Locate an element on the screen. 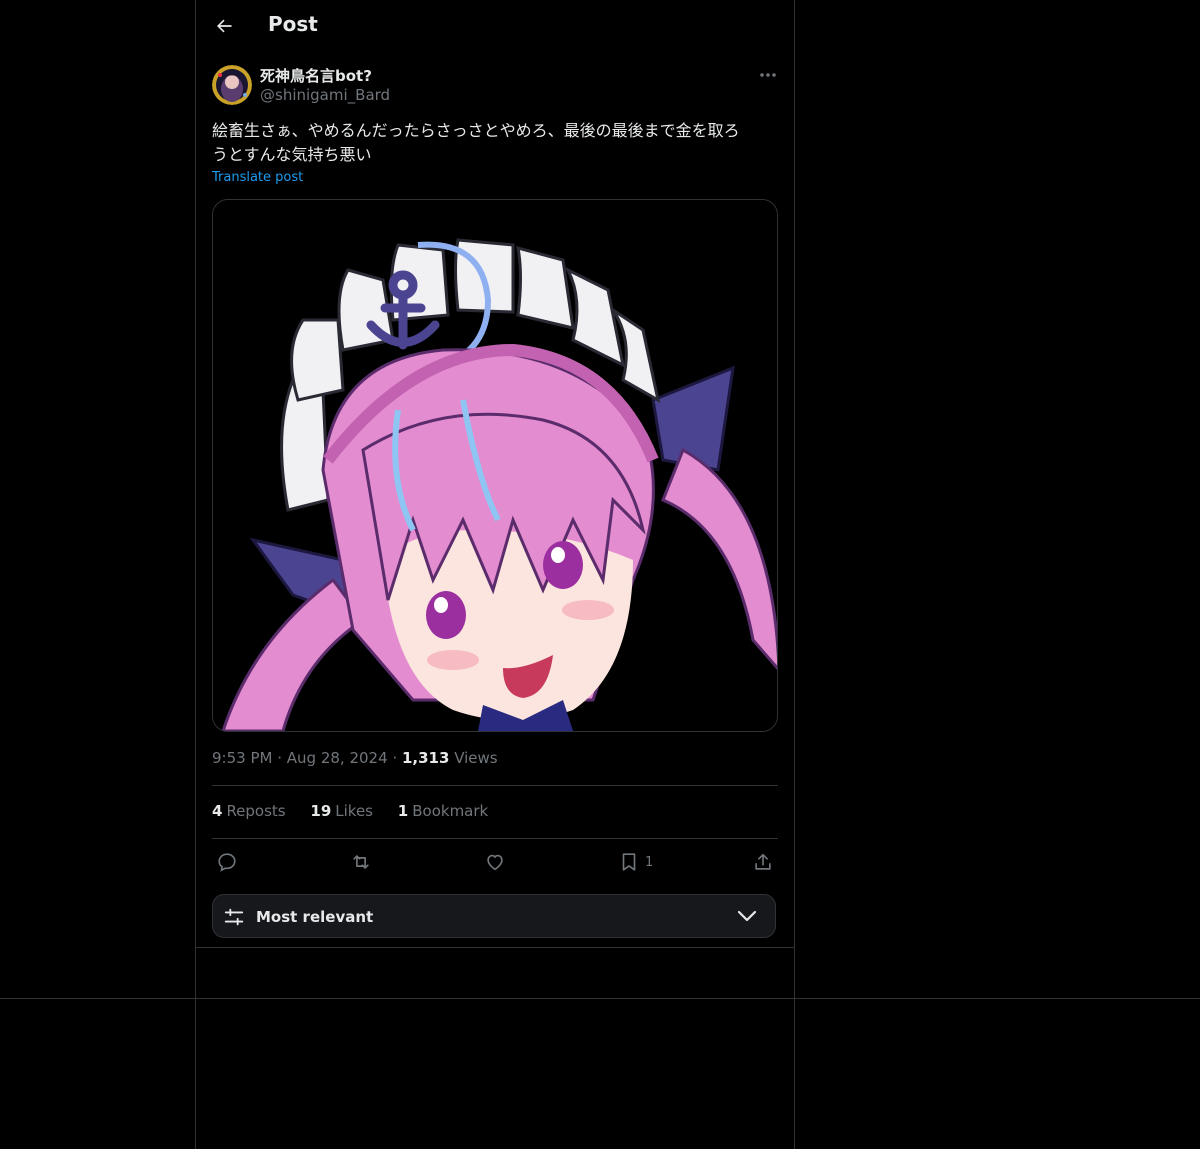  translate-link: Translate post is located at coordinates (257, 177).